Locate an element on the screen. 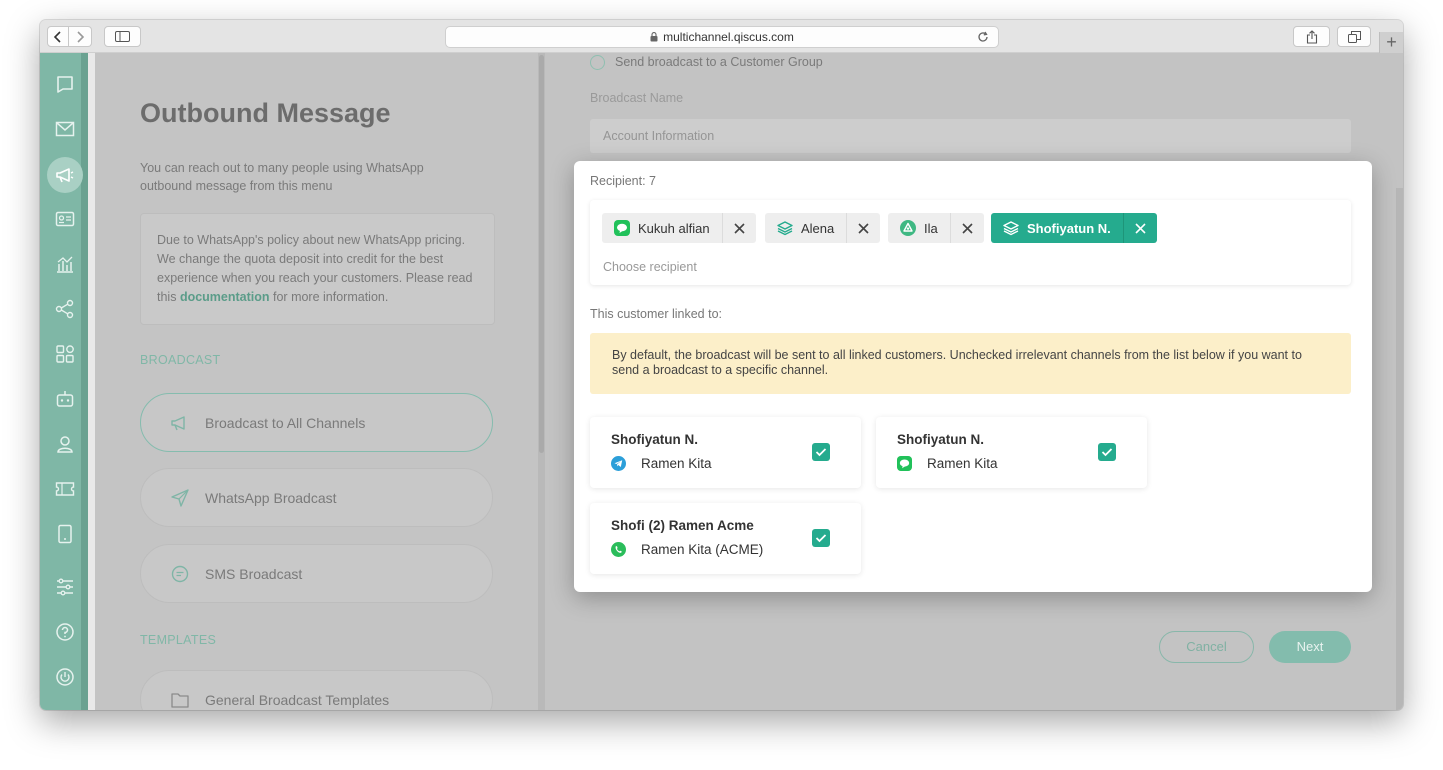 The image size is (1443, 770). channel-name: Ramen Kita (ACME) is located at coordinates (702, 549).